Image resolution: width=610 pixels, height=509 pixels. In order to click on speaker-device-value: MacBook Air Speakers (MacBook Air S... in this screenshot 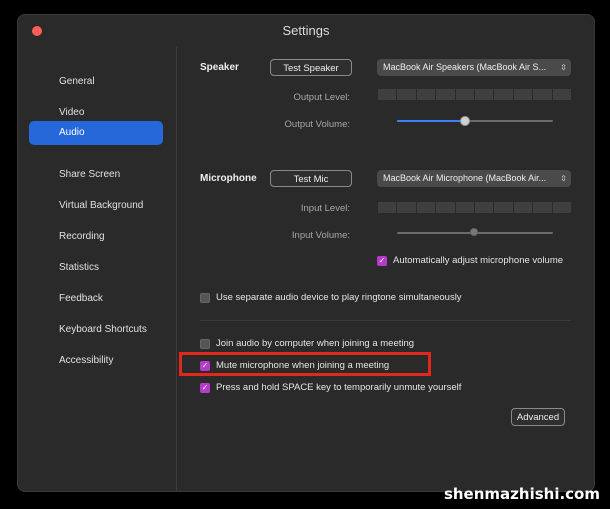, I will do `click(465, 67)`.